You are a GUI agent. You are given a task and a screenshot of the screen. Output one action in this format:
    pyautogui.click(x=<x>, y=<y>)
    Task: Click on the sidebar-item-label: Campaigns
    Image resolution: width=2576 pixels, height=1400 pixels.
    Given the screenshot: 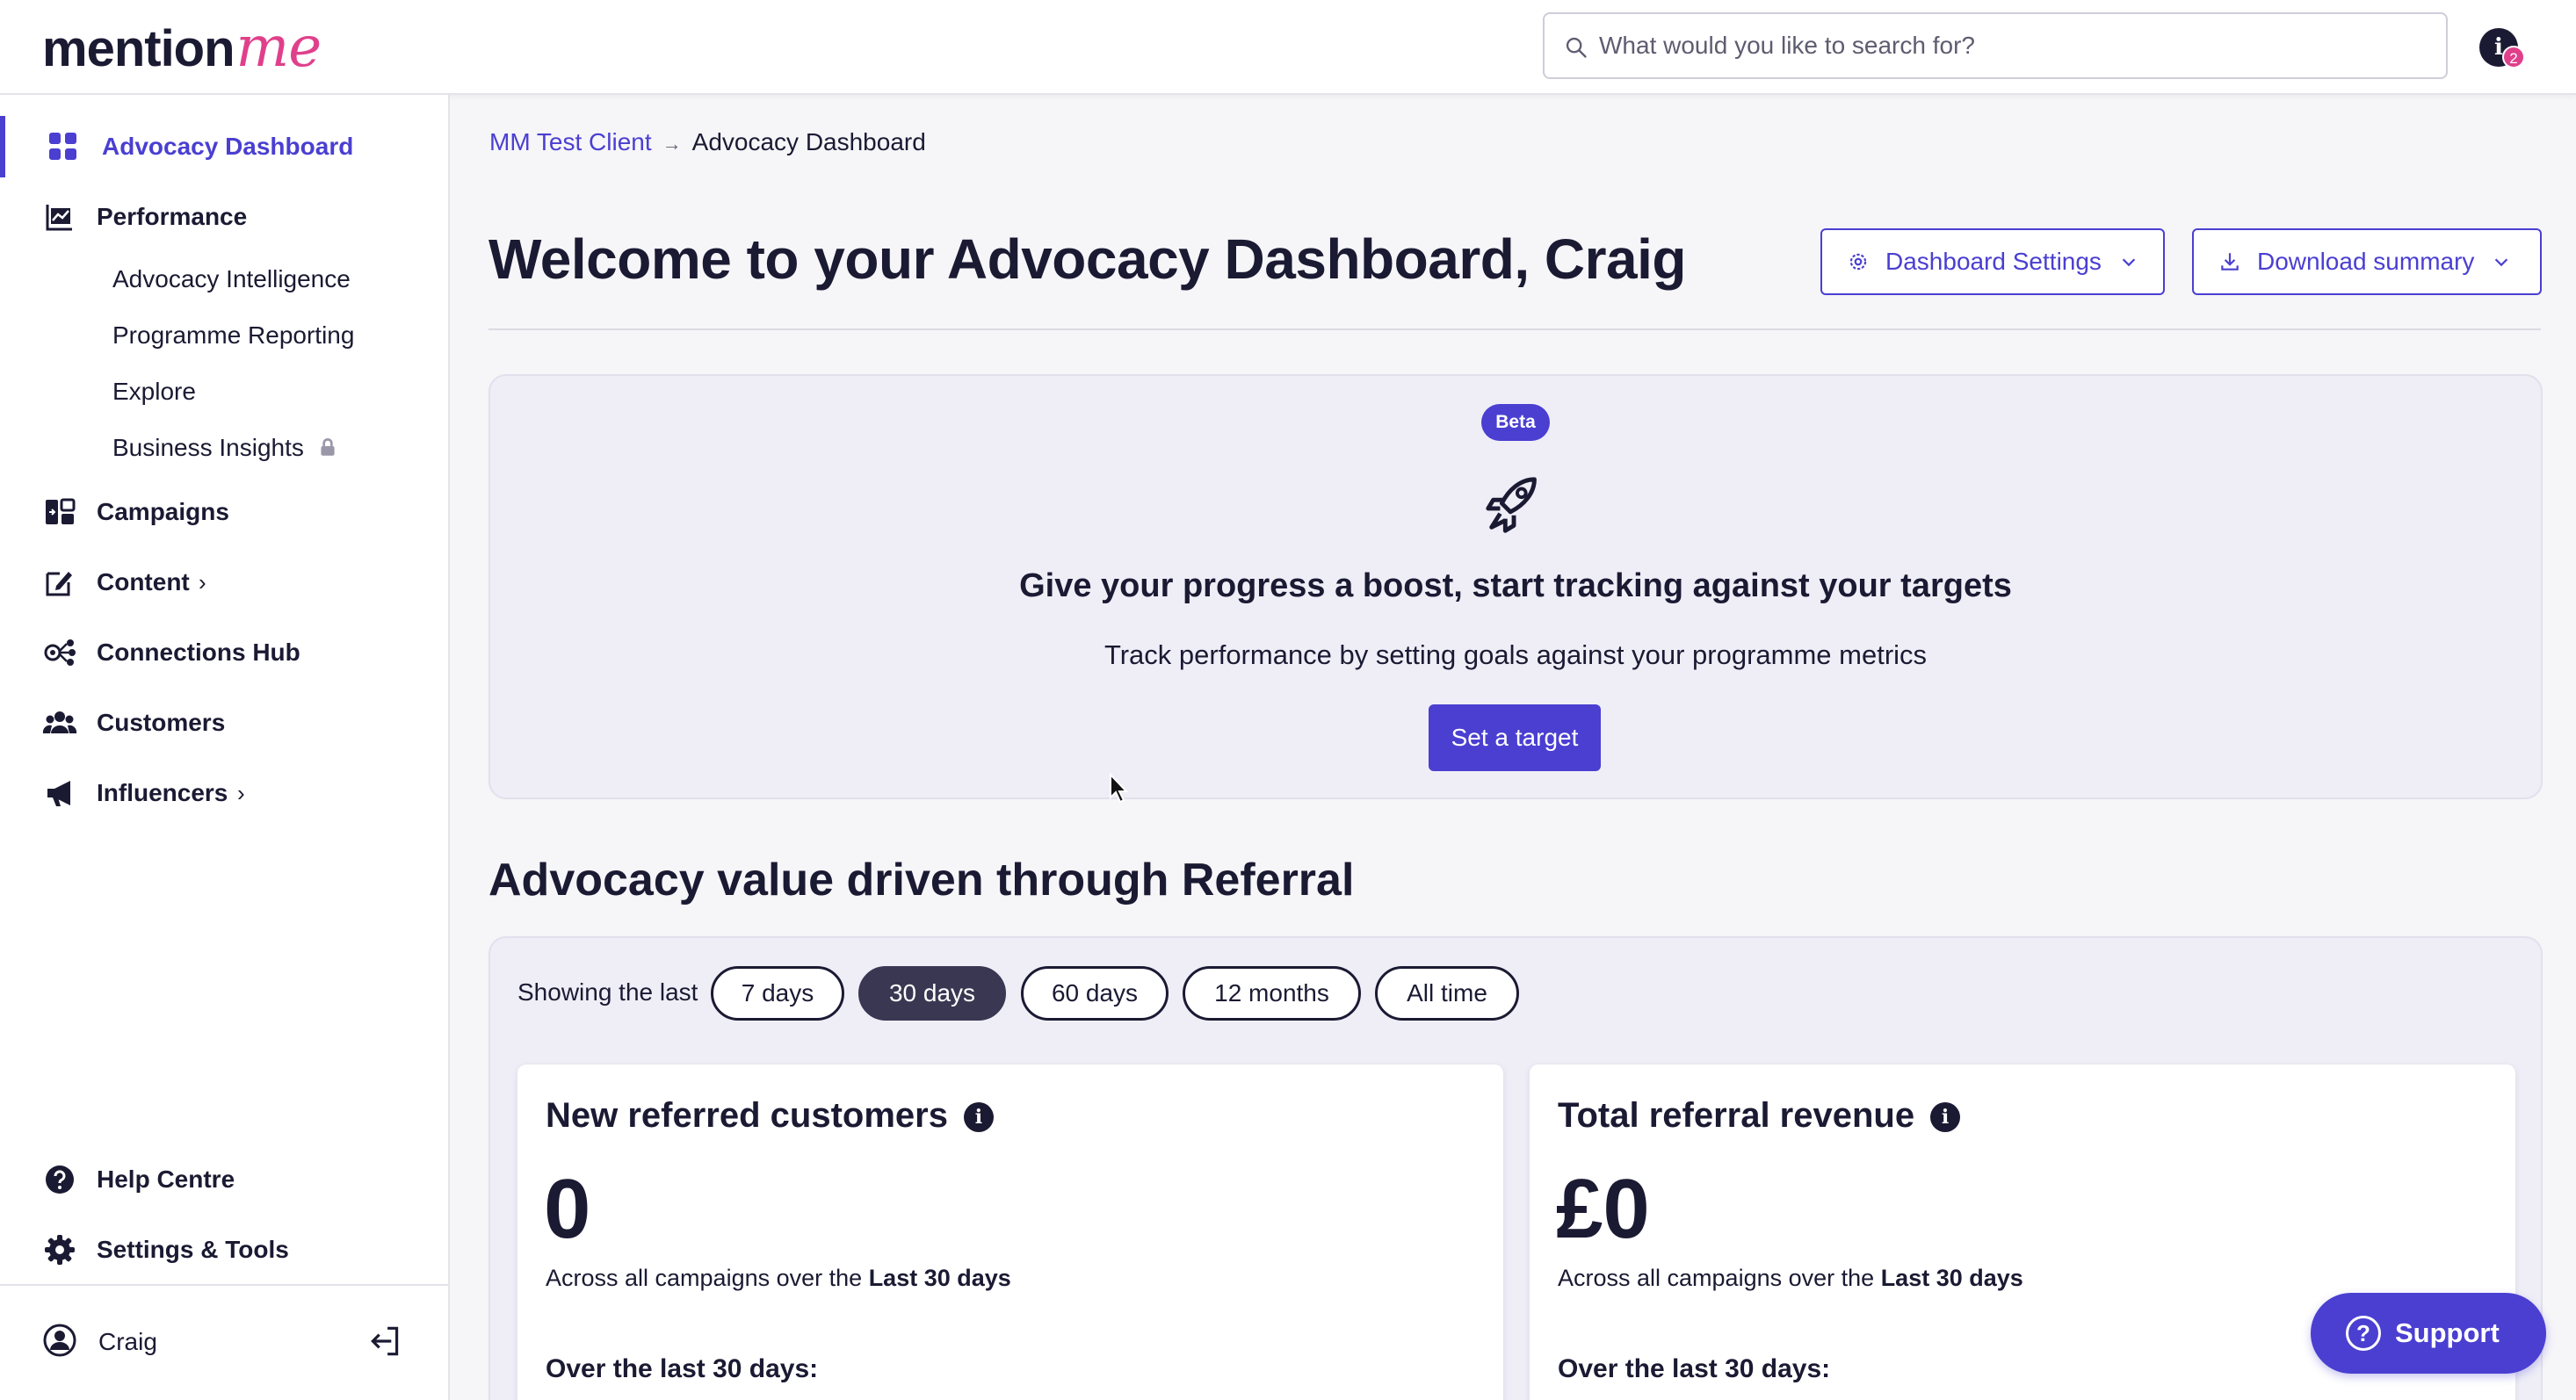 What is the action you would take?
    pyautogui.click(x=163, y=511)
    